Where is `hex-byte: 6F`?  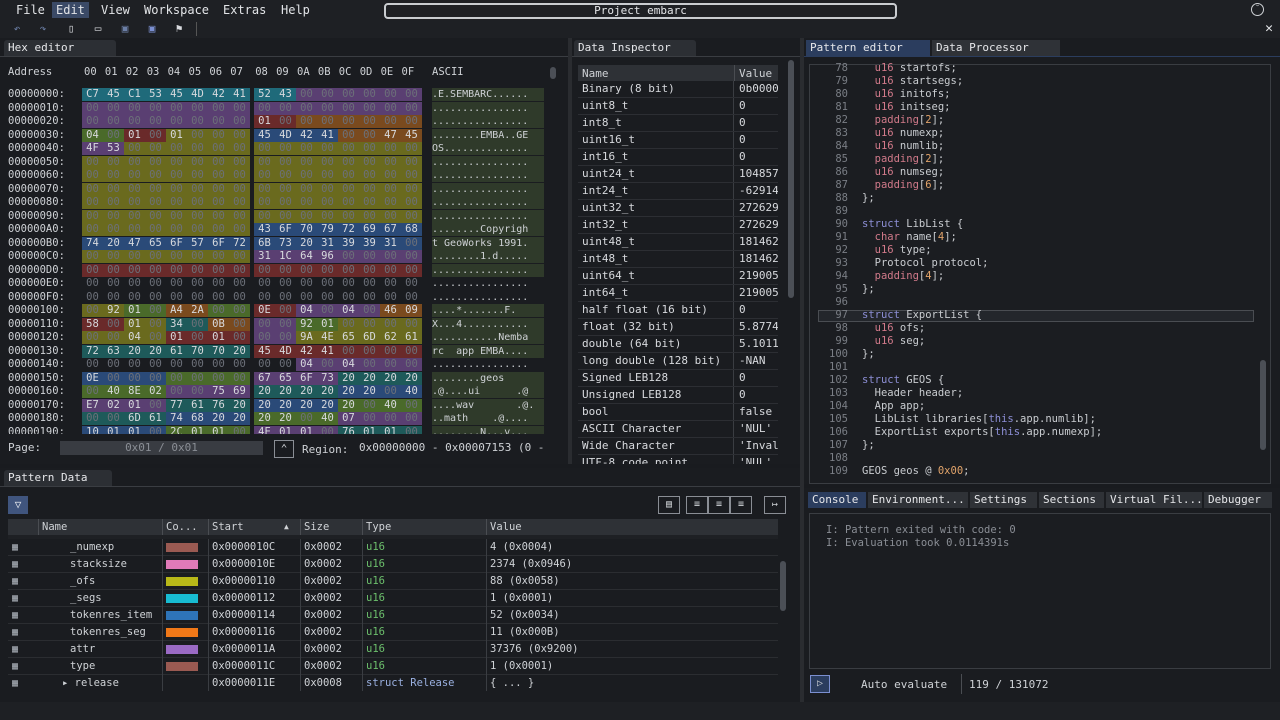
hex-byte: 6F is located at coordinates (306, 378).